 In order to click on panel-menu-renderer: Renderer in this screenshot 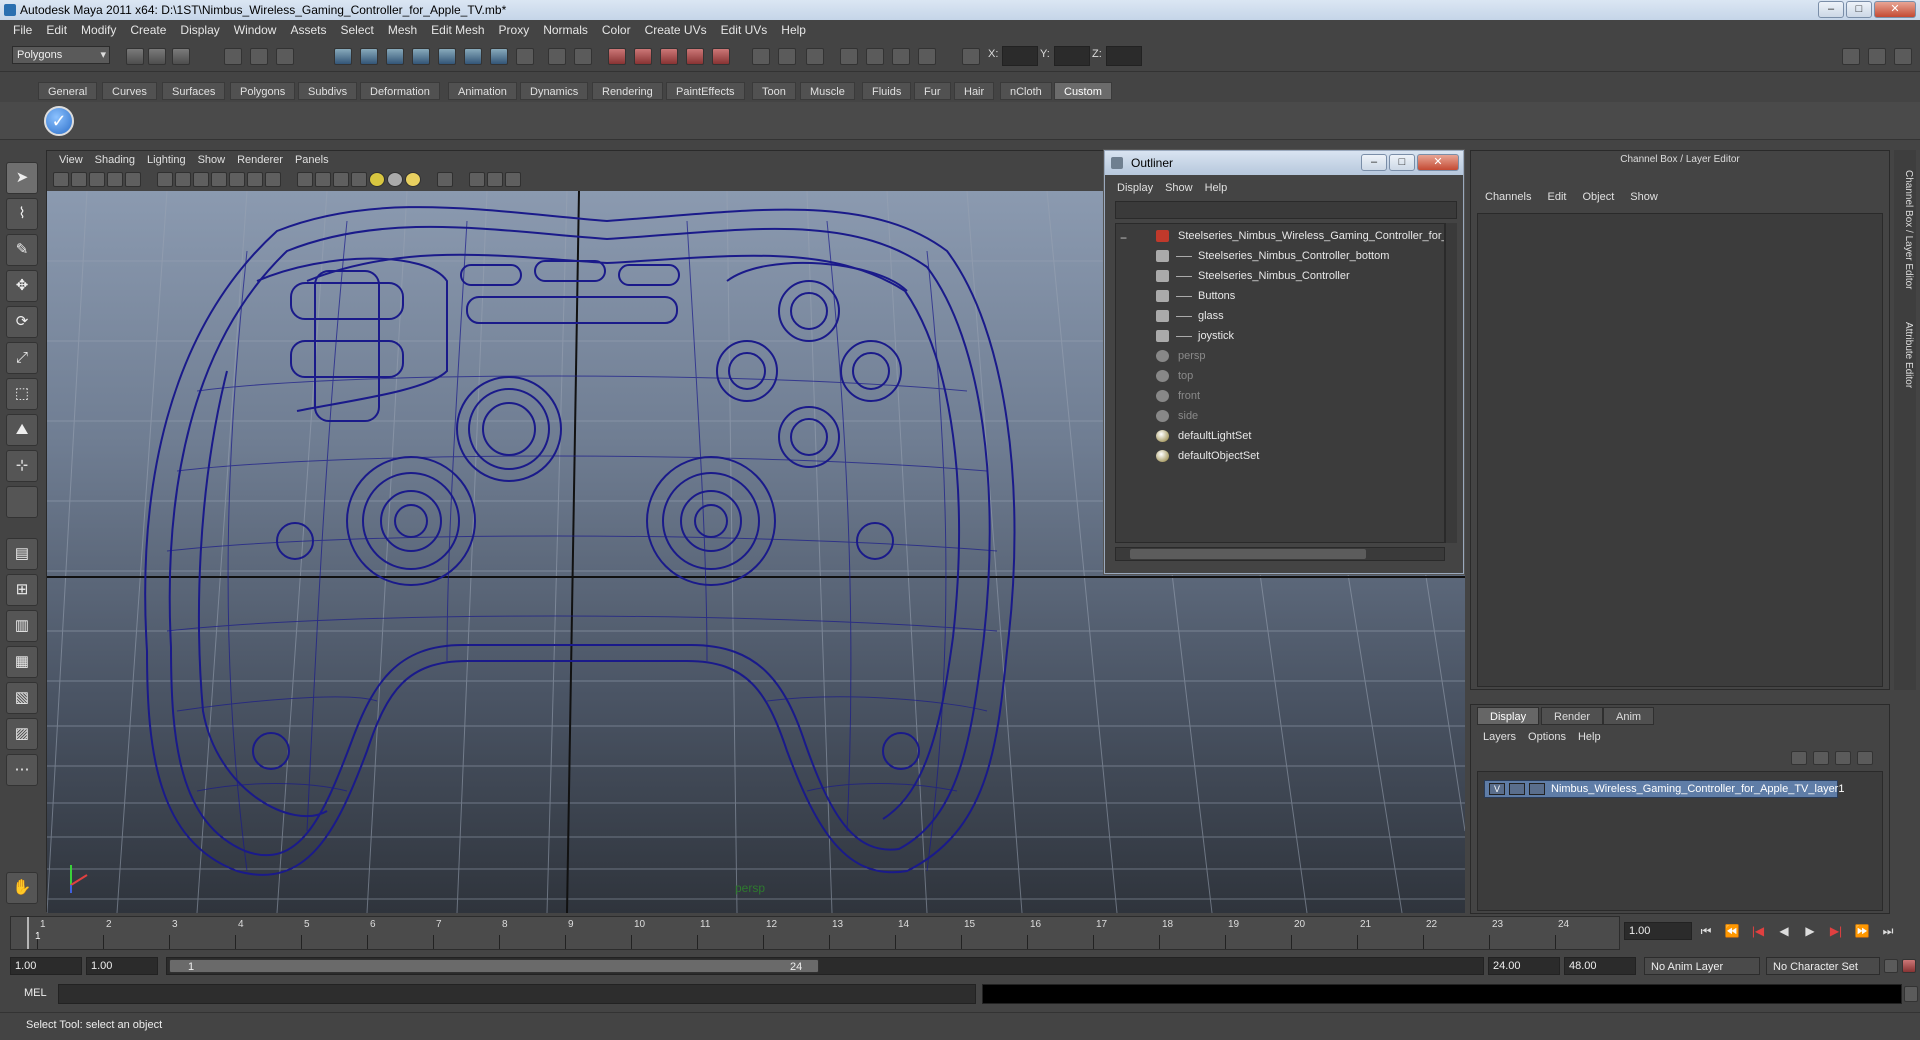, I will do `click(260, 160)`.